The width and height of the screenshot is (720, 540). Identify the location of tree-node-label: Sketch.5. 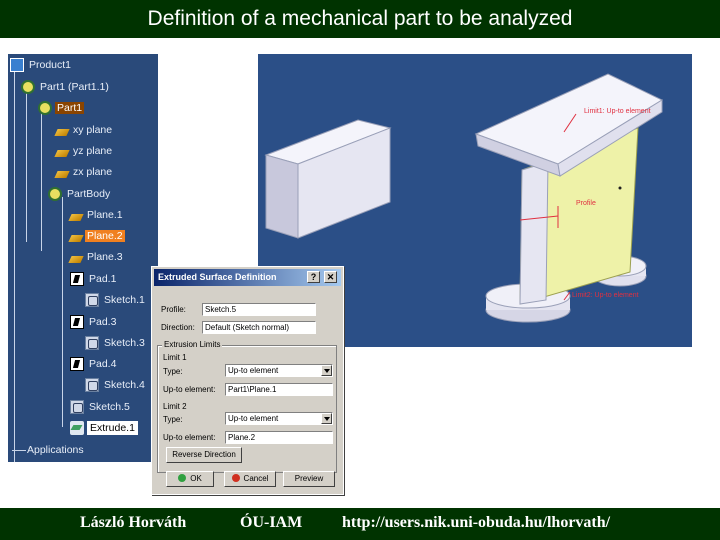
(109, 407).